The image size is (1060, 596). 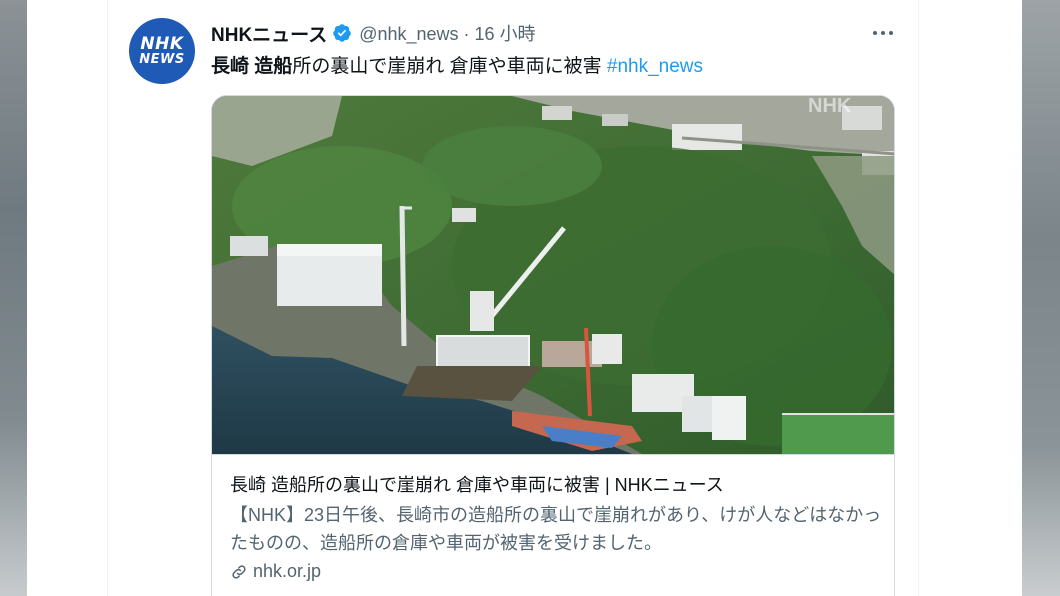 I want to click on text-bold-2: 造船, so click(x=273, y=66).